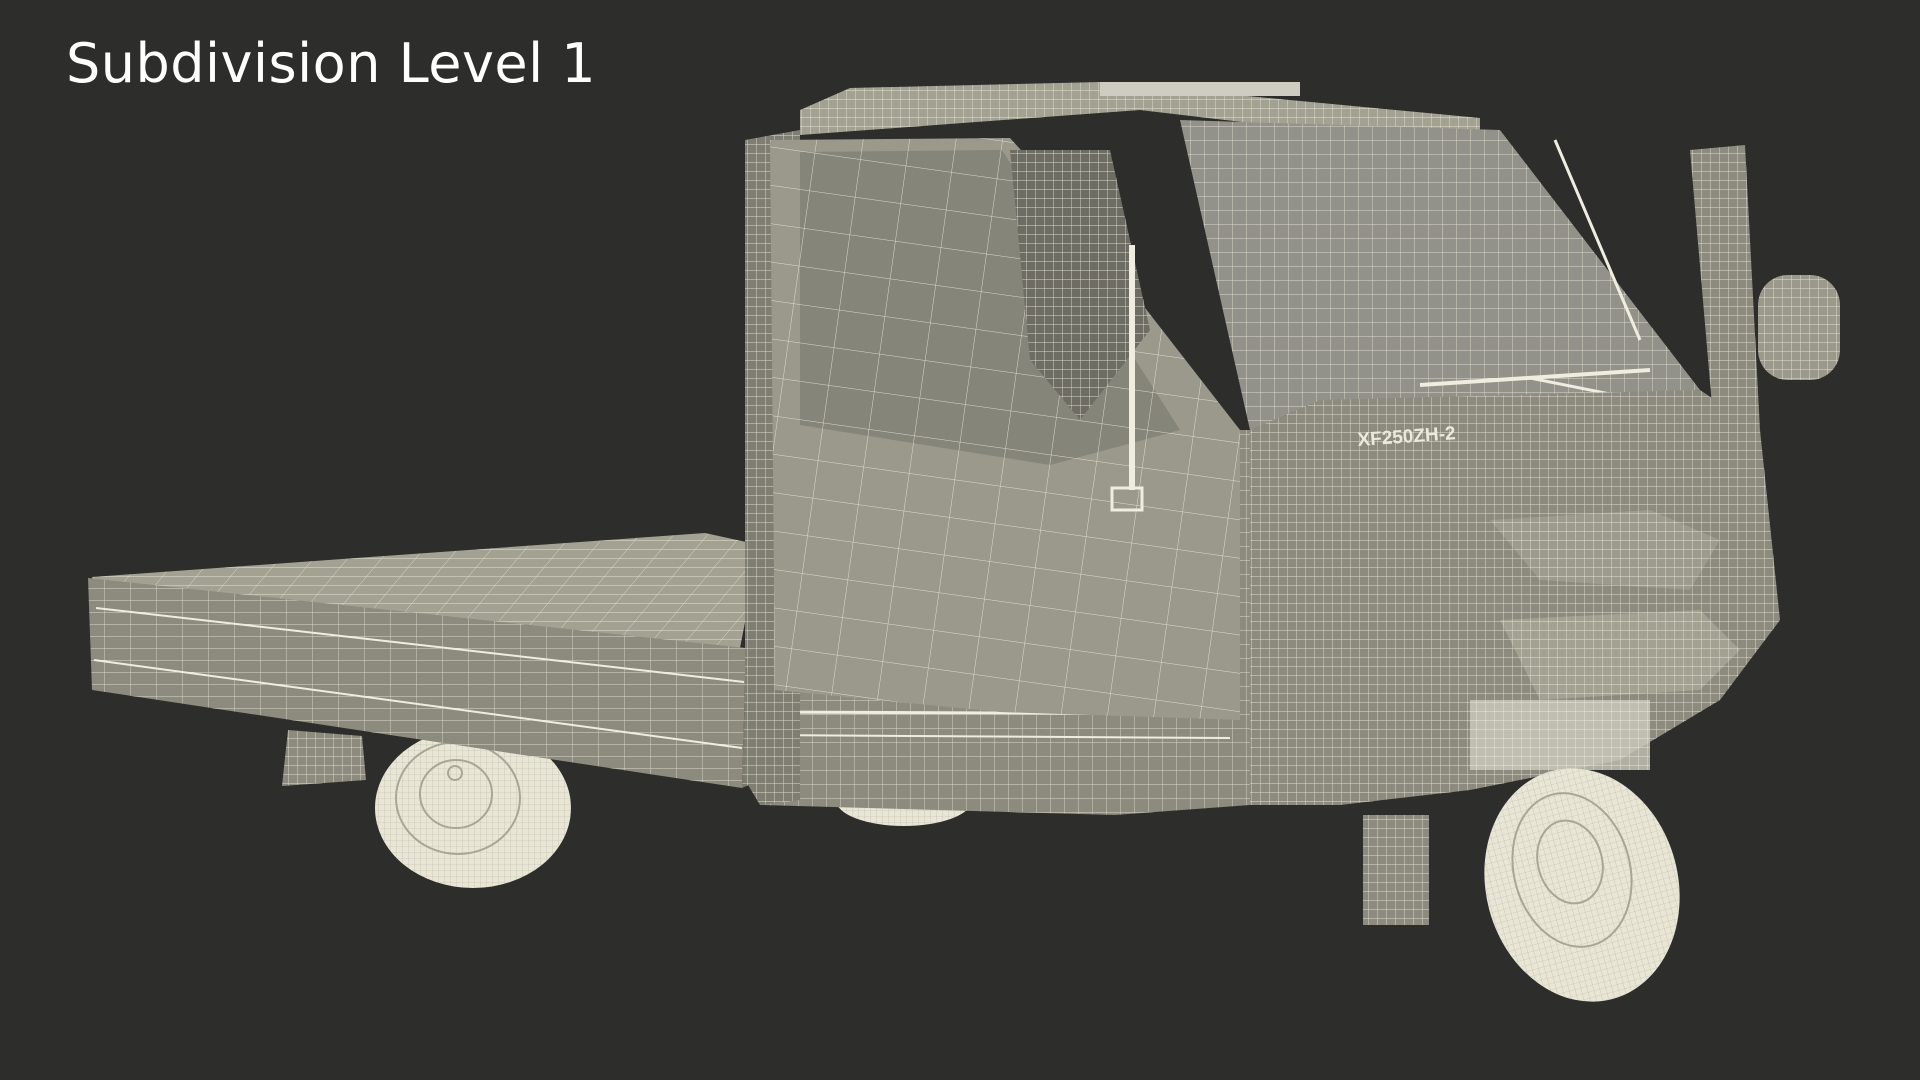  Describe the element at coordinates (1005, 429) in the screenshot. I see `cab-door` at that location.